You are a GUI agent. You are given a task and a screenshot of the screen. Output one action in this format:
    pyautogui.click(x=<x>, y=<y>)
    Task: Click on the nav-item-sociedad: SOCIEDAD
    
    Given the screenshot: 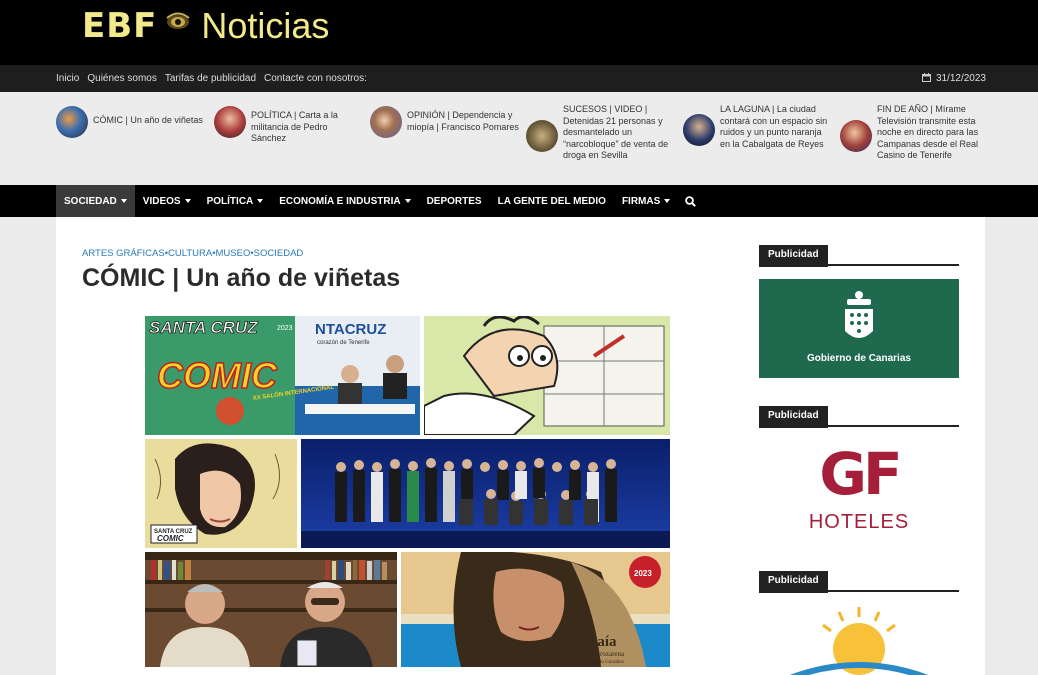 What is the action you would take?
    pyautogui.click(x=95, y=201)
    